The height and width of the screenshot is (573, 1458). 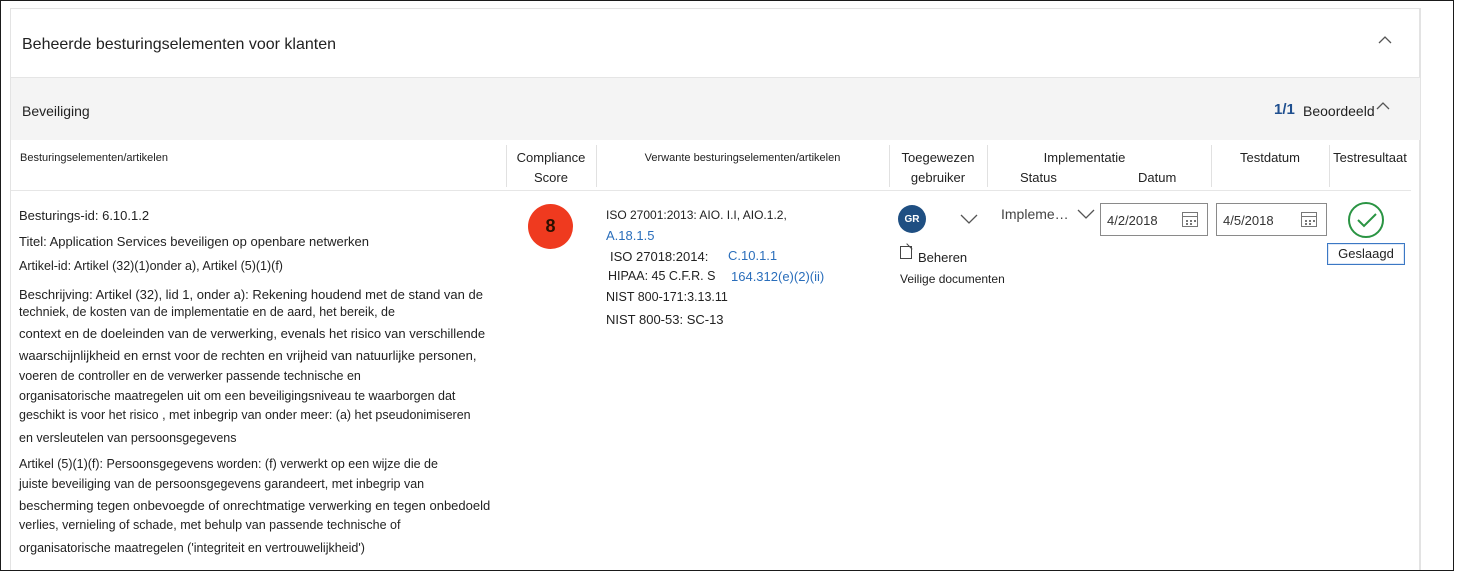 I want to click on assigned-user-avatar: GR, so click(x=912, y=219).